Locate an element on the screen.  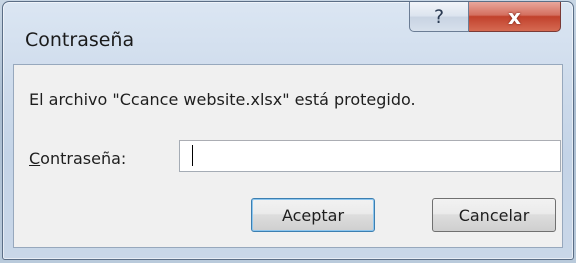
password-label: Contraseña: is located at coordinates (77, 158).